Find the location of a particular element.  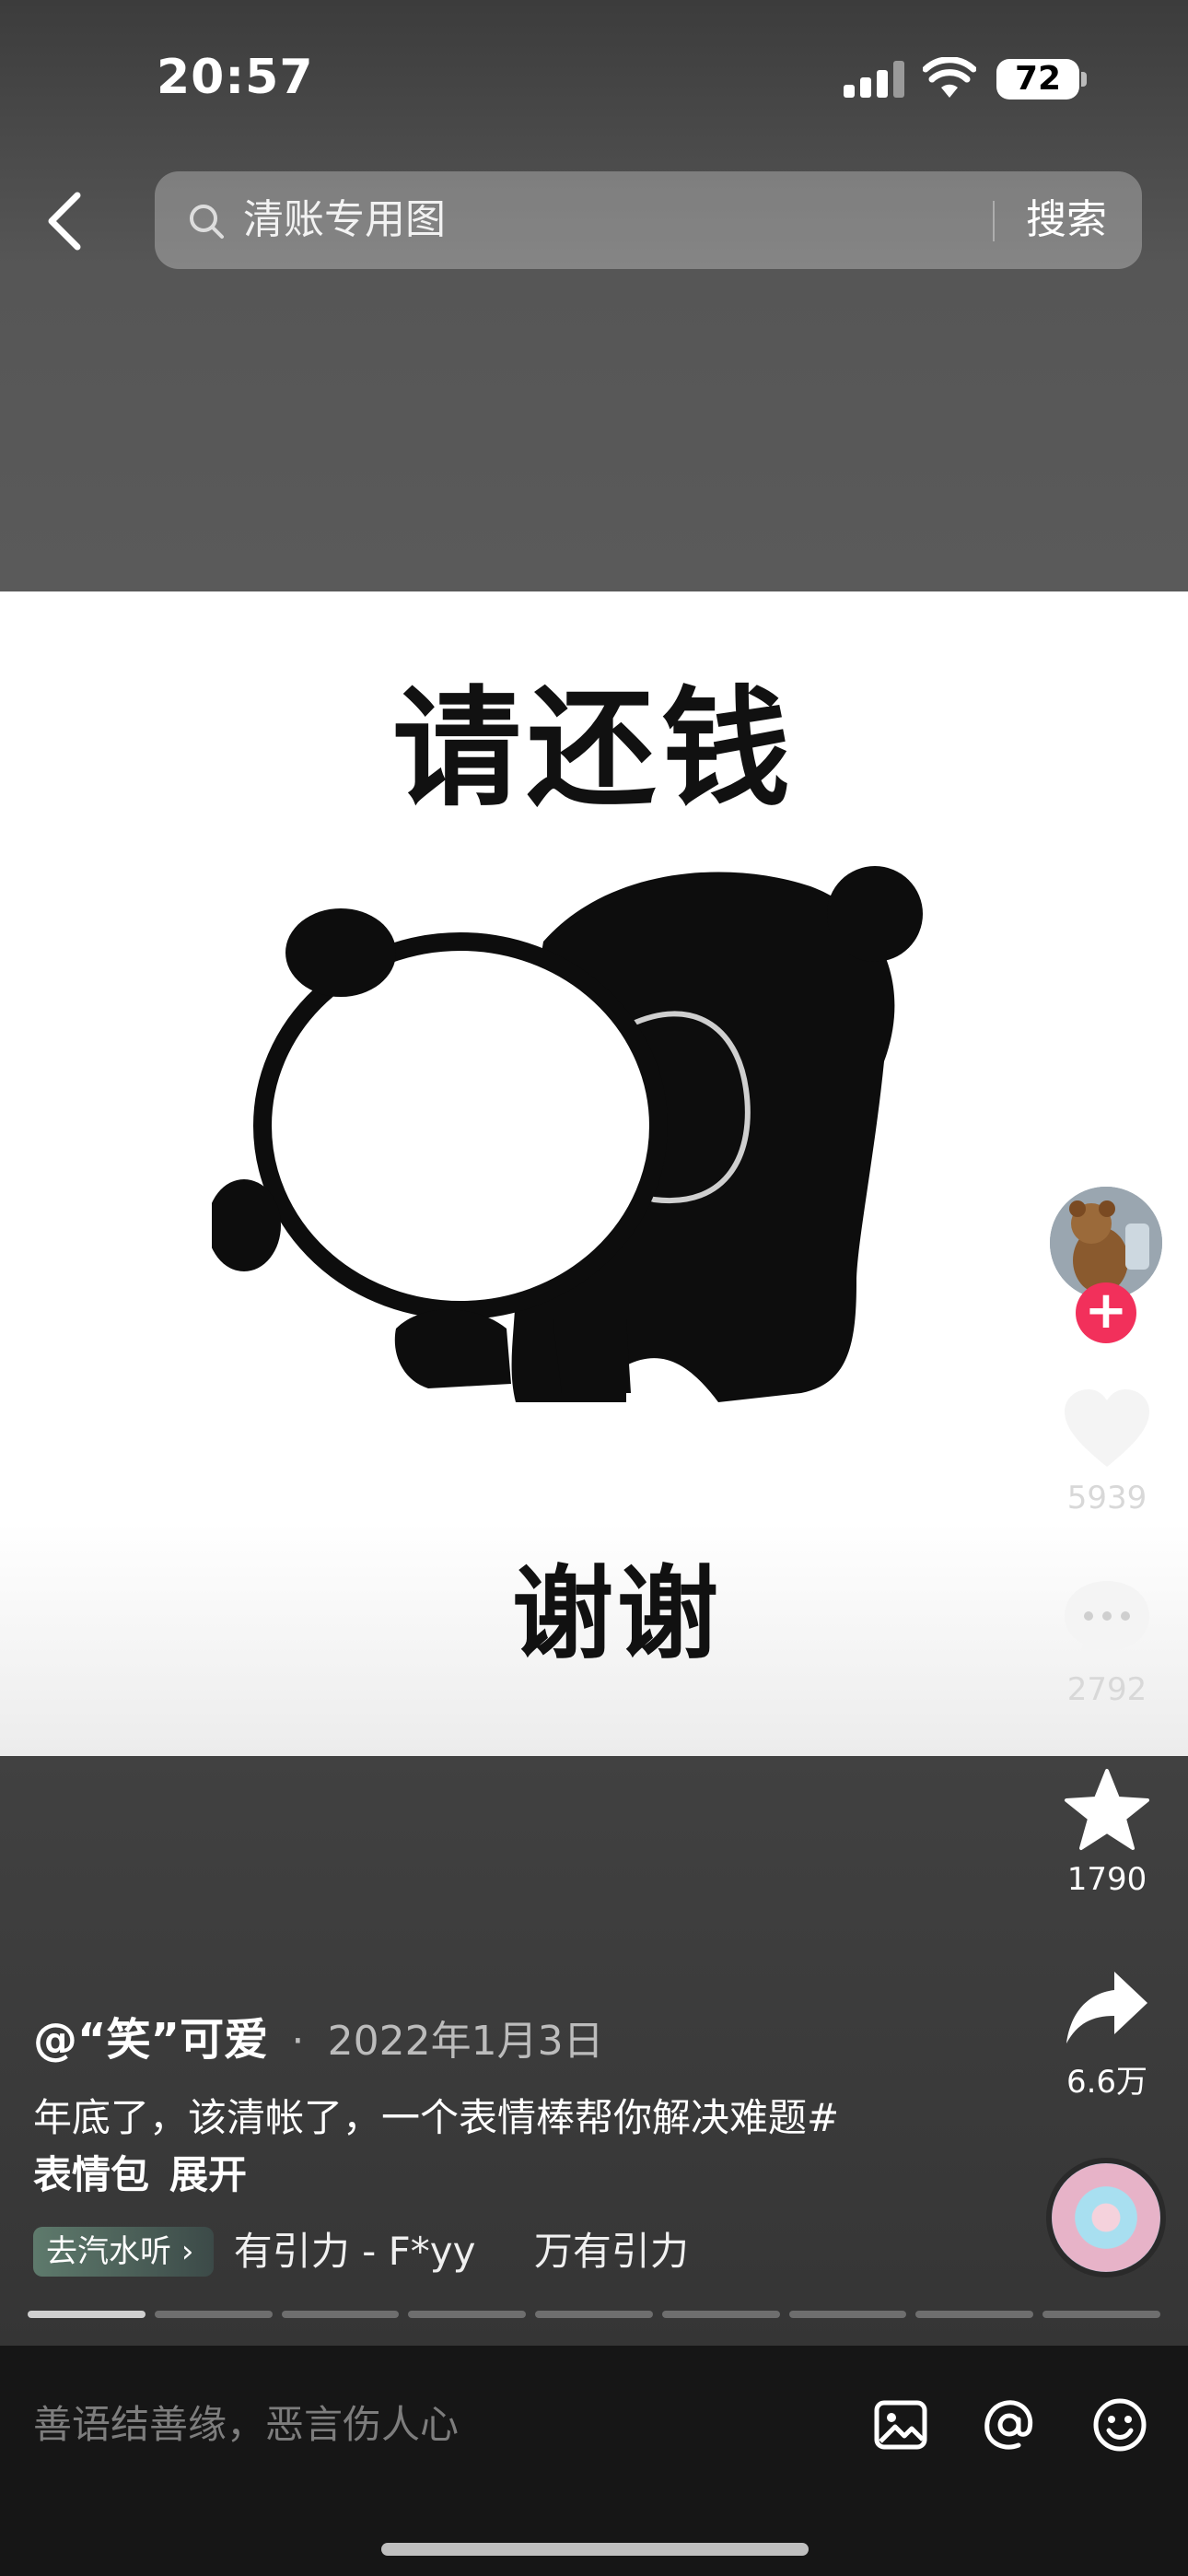

search-button: 搜索 is located at coordinates (1066, 220).